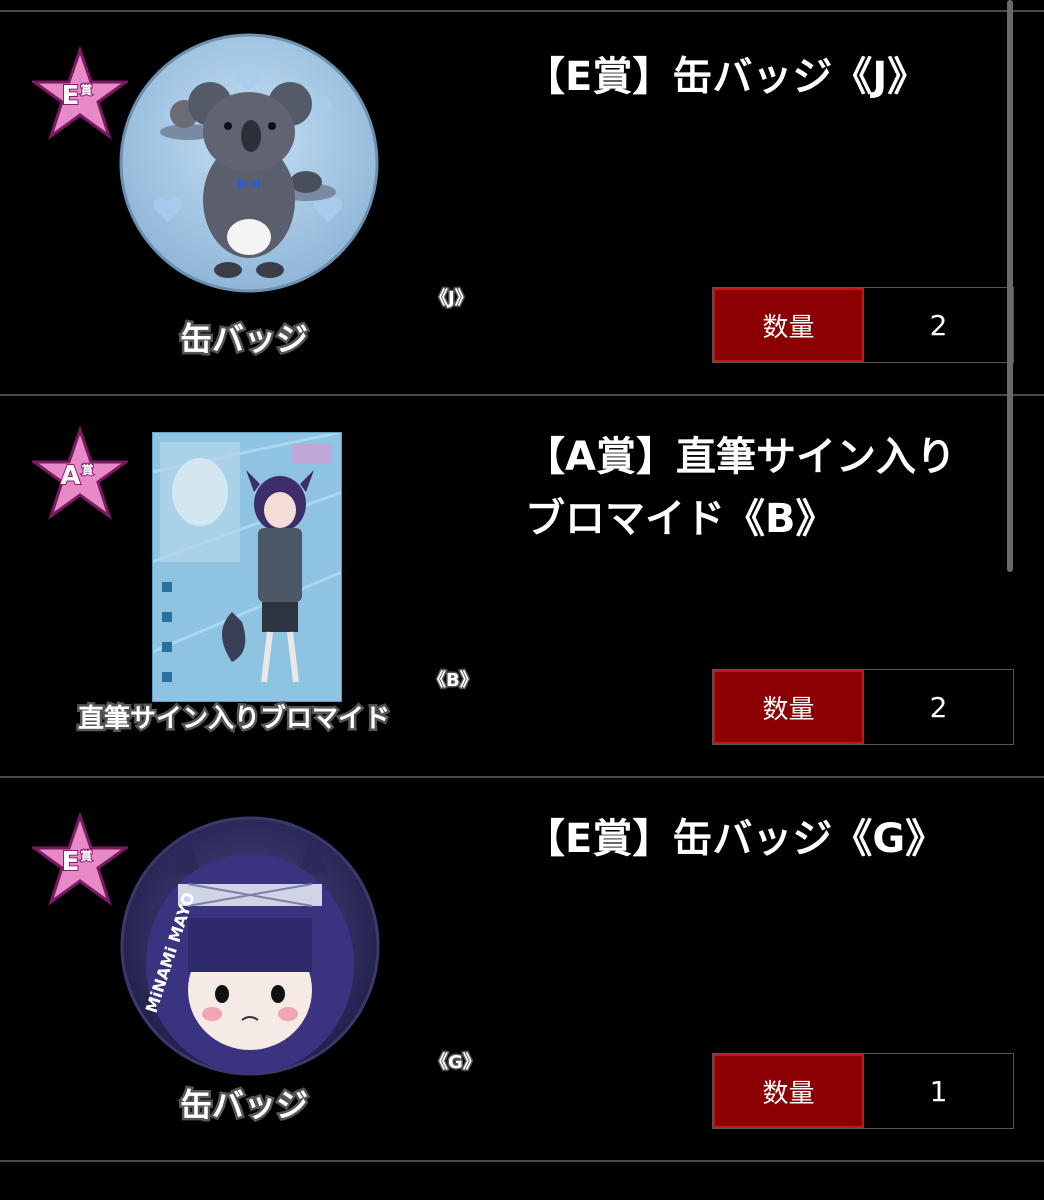 The image size is (1044, 1200). Describe the element at coordinates (740, 457) in the screenshot. I see `item-title-line: 【A賞】直筆サイン入り` at that location.